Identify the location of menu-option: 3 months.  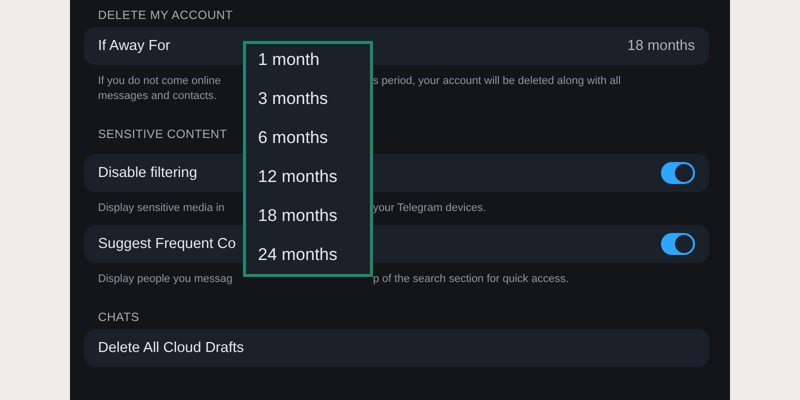
(308, 103).